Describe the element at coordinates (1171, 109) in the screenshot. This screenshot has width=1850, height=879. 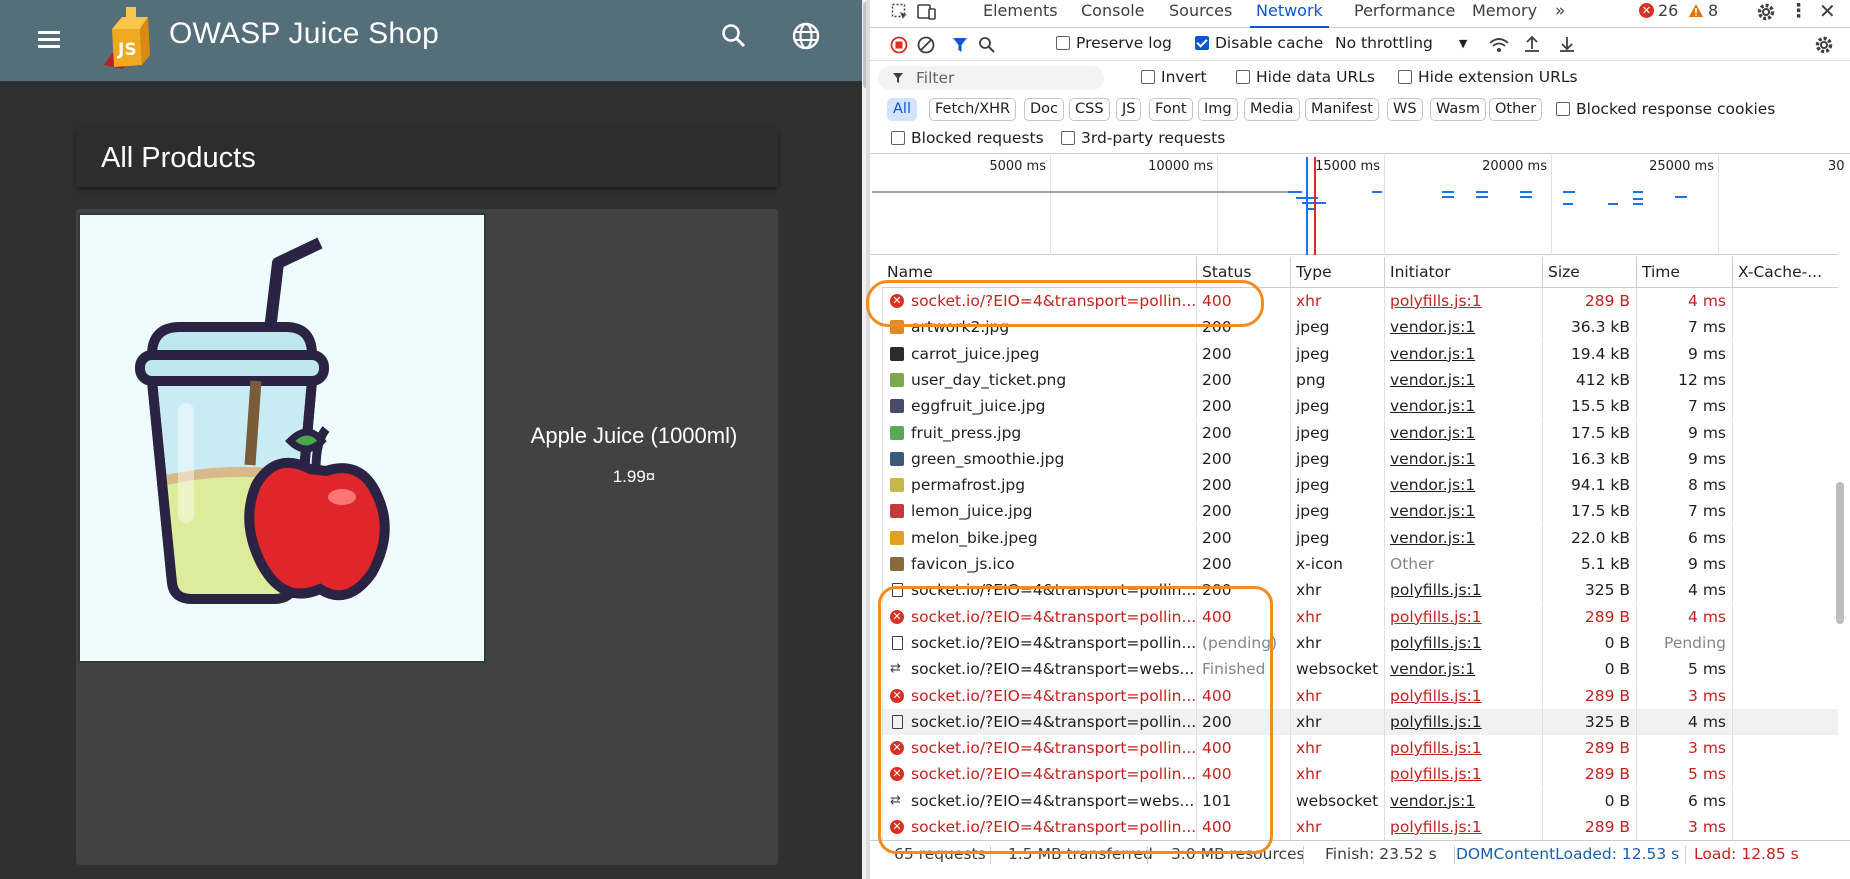
I see `chip-font: Font` at that location.